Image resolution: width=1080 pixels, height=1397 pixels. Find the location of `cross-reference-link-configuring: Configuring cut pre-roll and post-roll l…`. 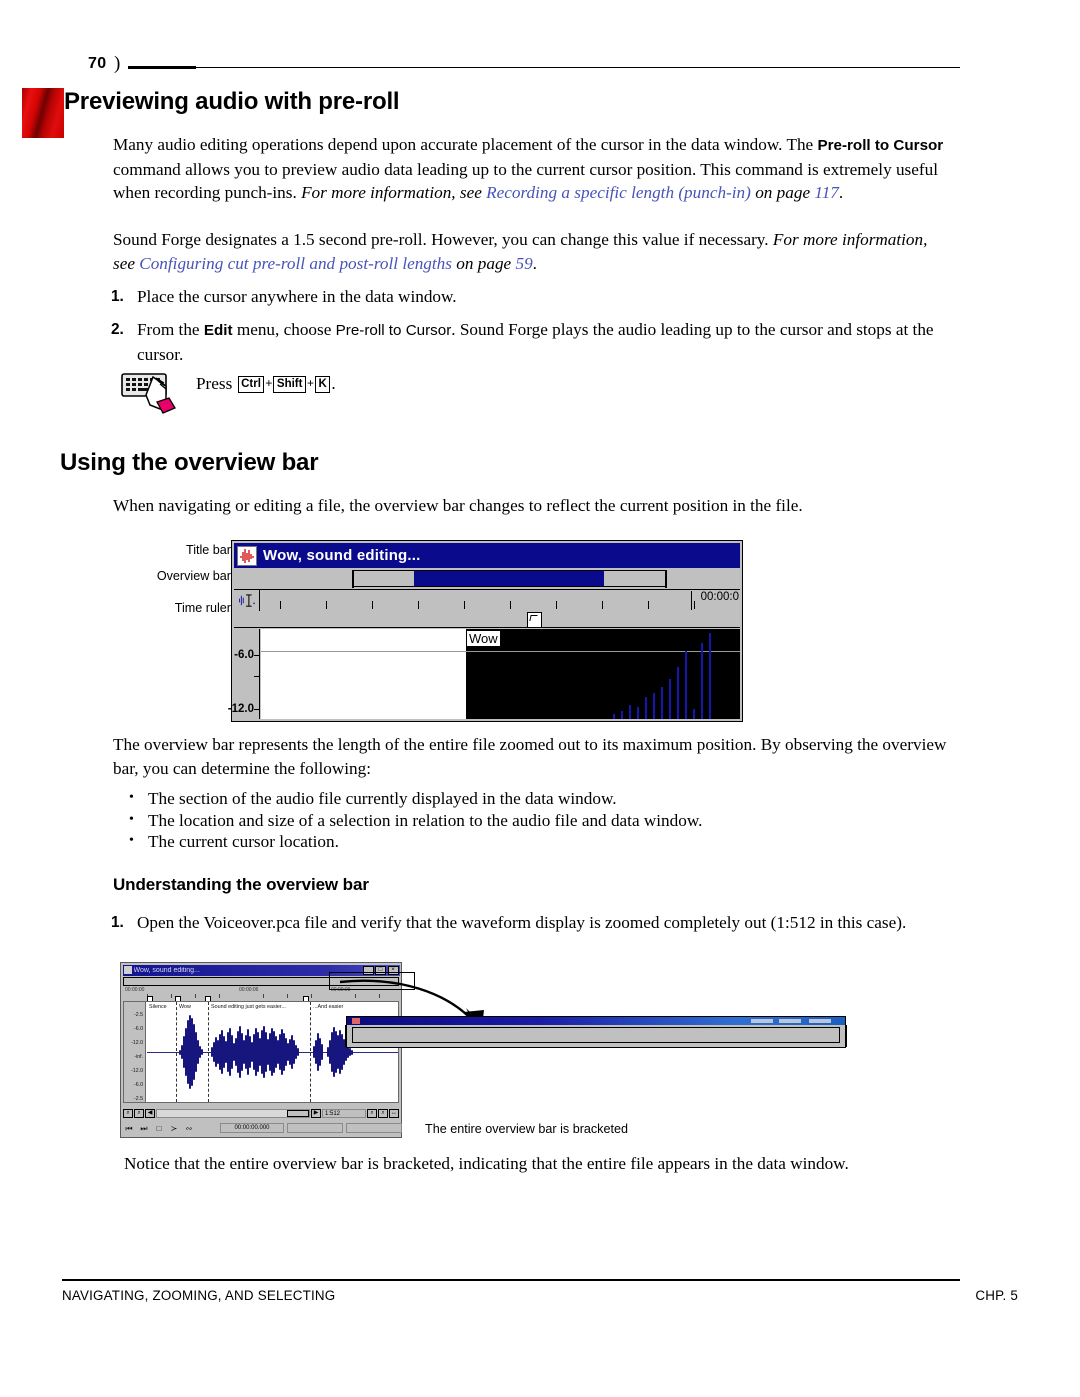

cross-reference-link-configuring: Configuring cut pre-roll and post-roll l… is located at coordinates (295, 263).